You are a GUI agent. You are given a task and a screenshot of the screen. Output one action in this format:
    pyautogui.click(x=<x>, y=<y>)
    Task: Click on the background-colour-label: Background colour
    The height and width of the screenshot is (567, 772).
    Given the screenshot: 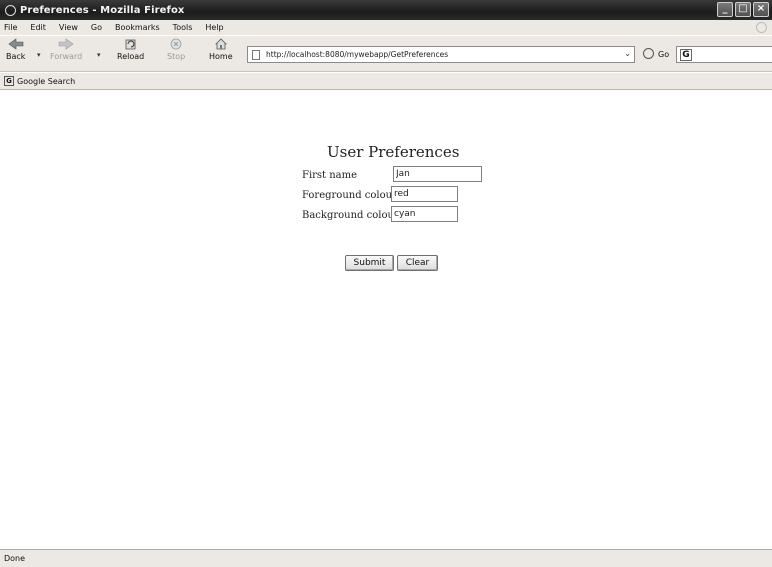 What is the action you would take?
    pyautogui.click(x=350, y=215)
    